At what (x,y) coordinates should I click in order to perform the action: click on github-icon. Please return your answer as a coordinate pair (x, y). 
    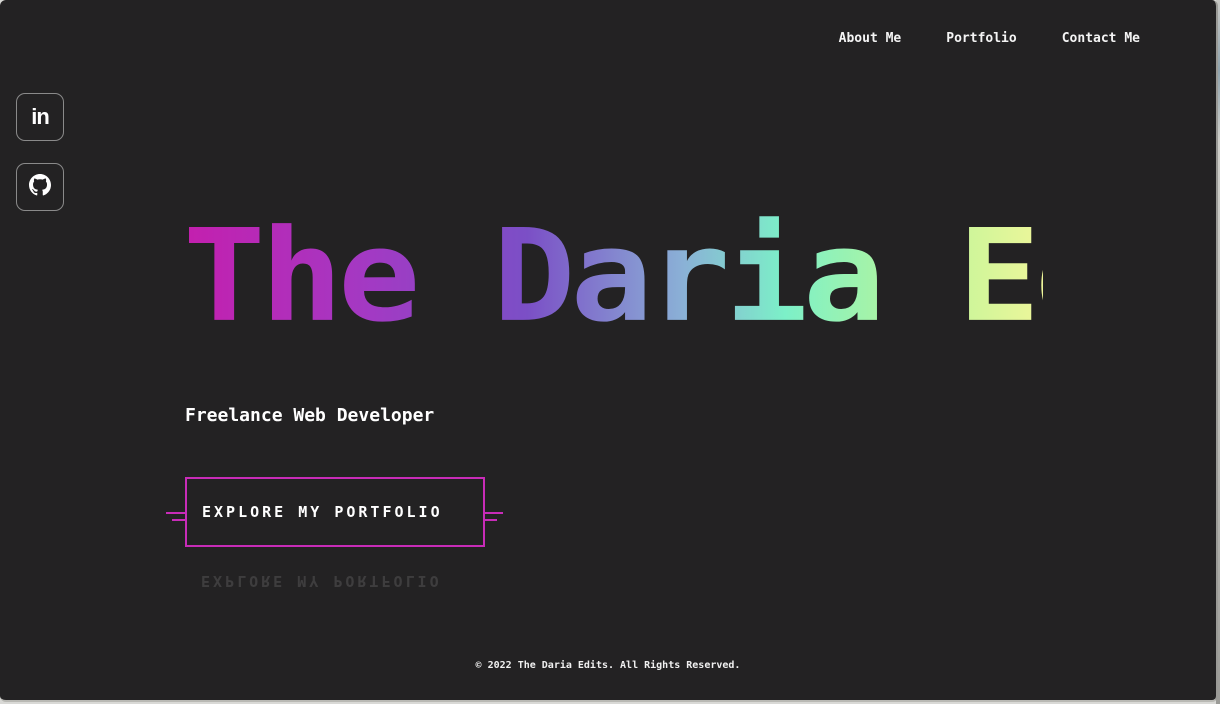
    Looking at the image, I should click on (40, 187).